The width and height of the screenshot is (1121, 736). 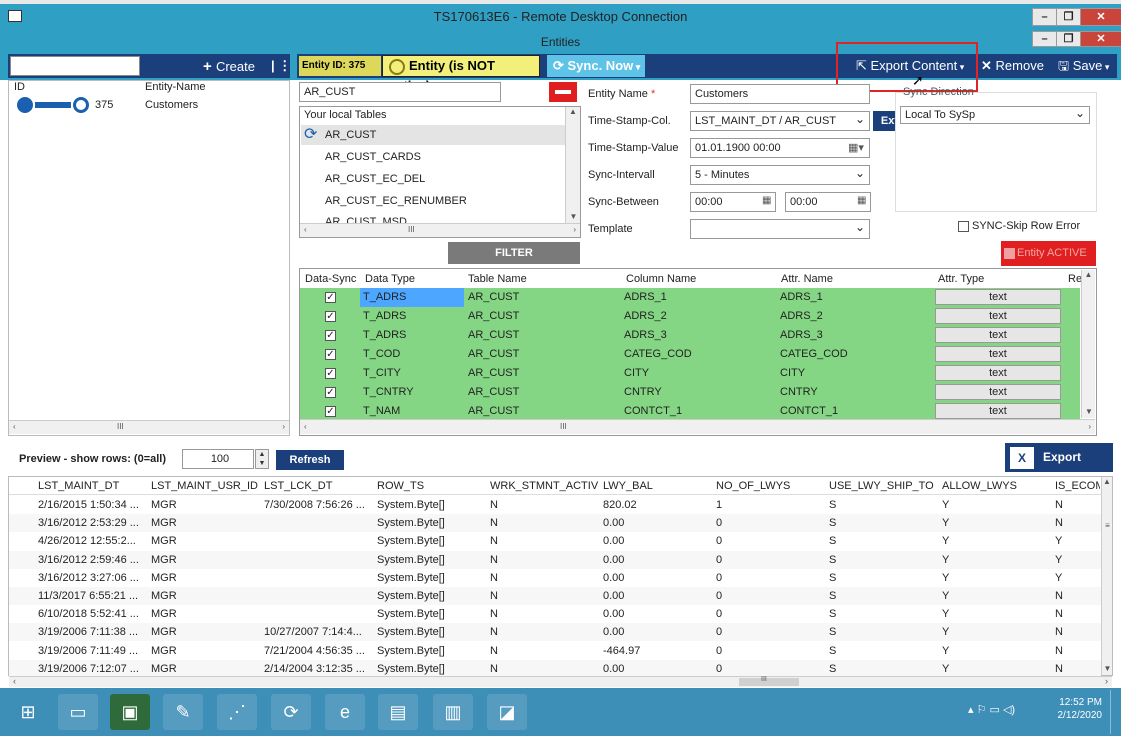 I want to click on app-minimize-button: –, so click(x=1044, y=39).